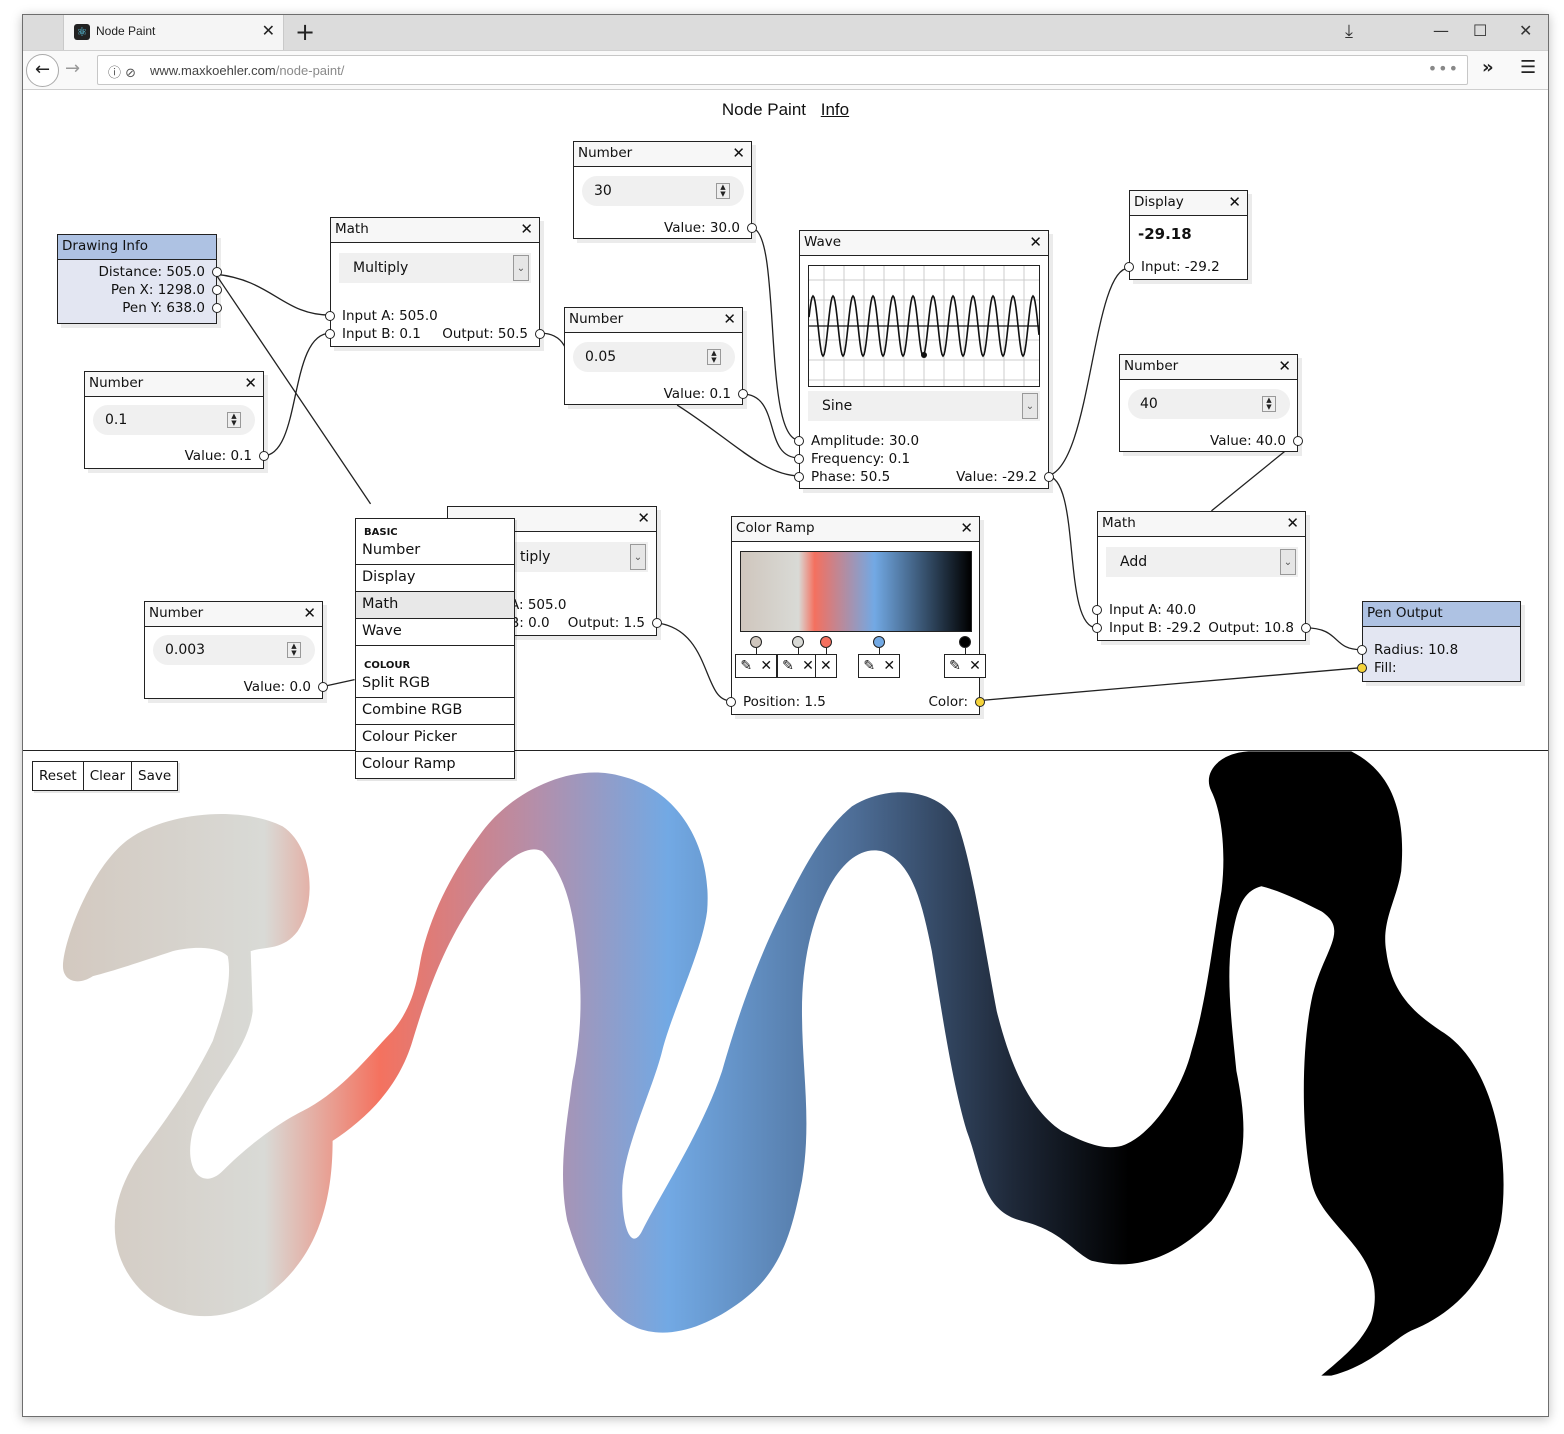 This screenshot has height=1434, width=1564. I want to click on number-input: 0.05 ▲ ▼, so click(654, 357).